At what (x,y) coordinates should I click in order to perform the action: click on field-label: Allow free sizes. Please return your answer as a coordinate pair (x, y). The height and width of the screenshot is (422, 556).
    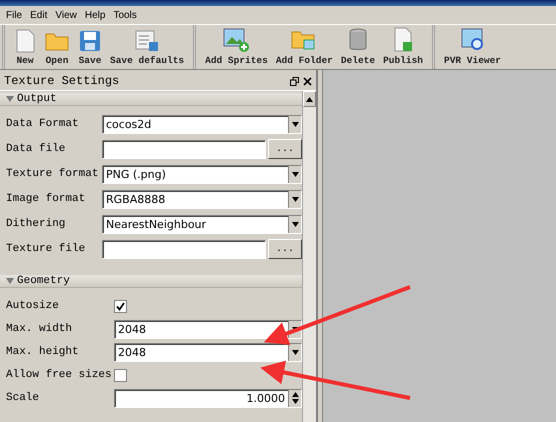
    Looking at the image, I should click on (59, 375).